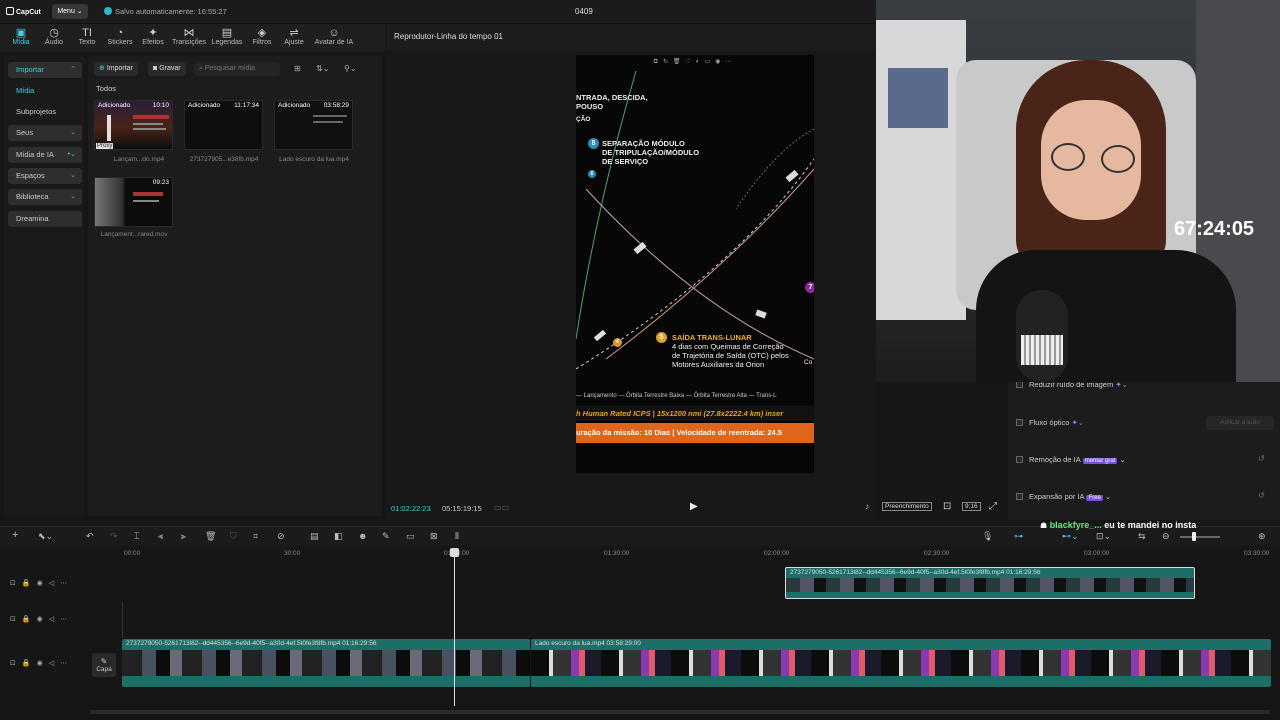  Describe the element at coordinates (120, 36) in the screenshot. I see `tab-stickers: ◔ Stickers` at that location.